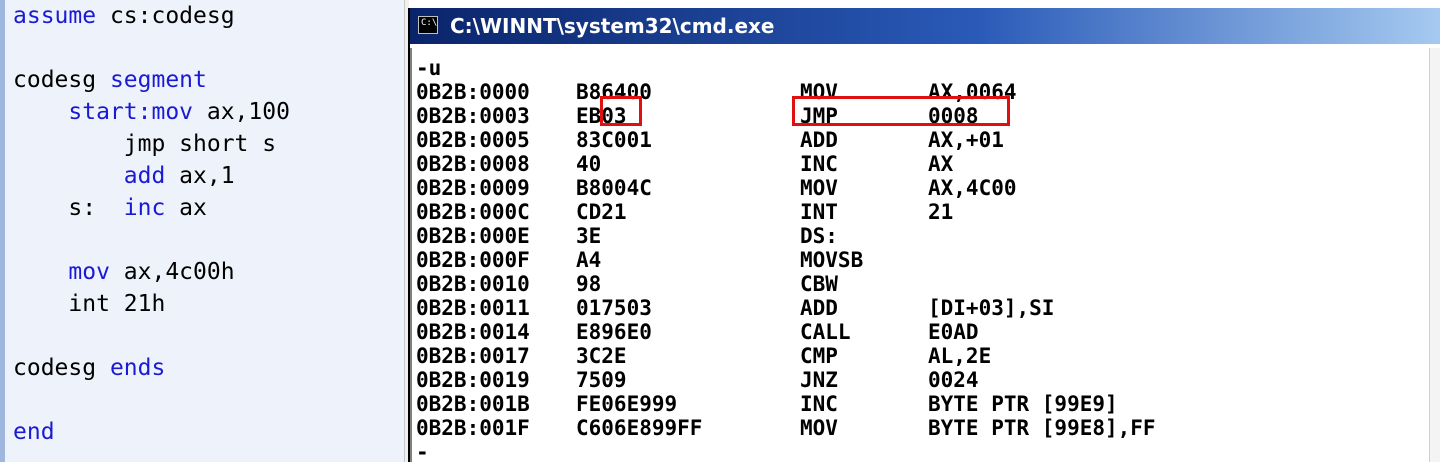 The height and width of the screenshot is (464, 1440). I want to click on row-mnemonic: JNZ, so click(819, 380).